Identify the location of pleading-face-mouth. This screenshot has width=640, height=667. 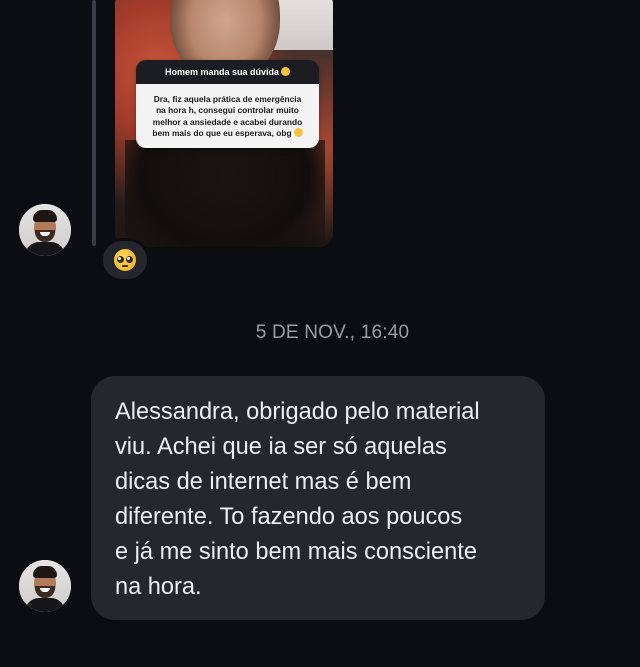
(125, 266).